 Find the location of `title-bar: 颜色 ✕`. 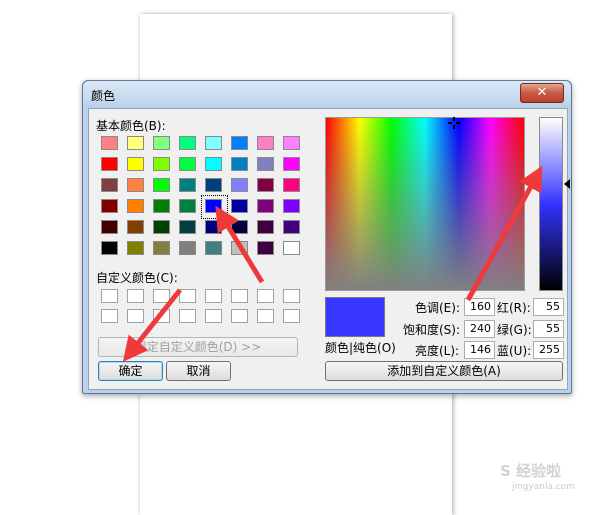

title-bar: 颜色 ✕ is located at coordinates (327, 94).